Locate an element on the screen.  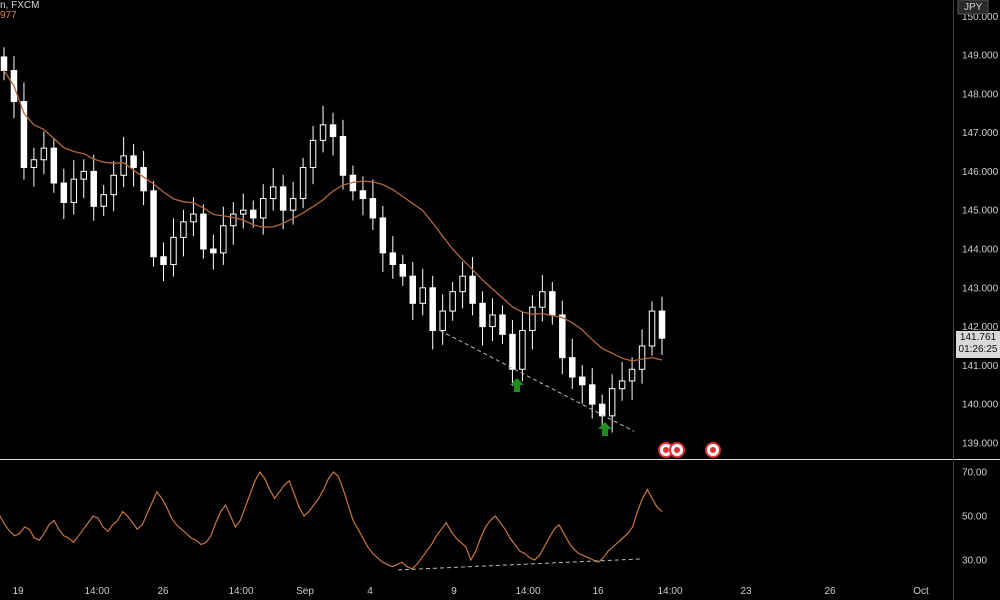
price-axis-tick: 140.000 is located at coordinates (980, 405).